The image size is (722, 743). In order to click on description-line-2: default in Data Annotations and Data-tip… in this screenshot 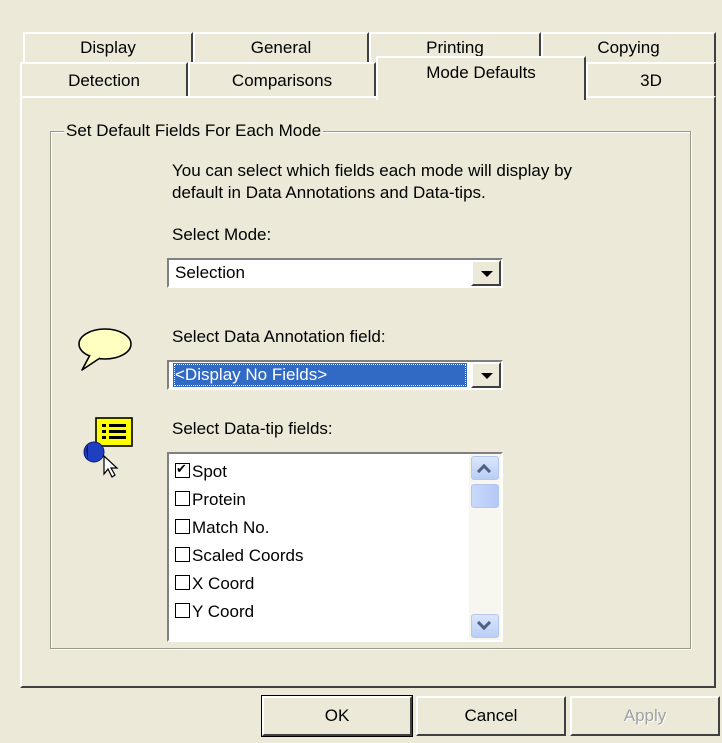, I will do `click(329, 192)`.